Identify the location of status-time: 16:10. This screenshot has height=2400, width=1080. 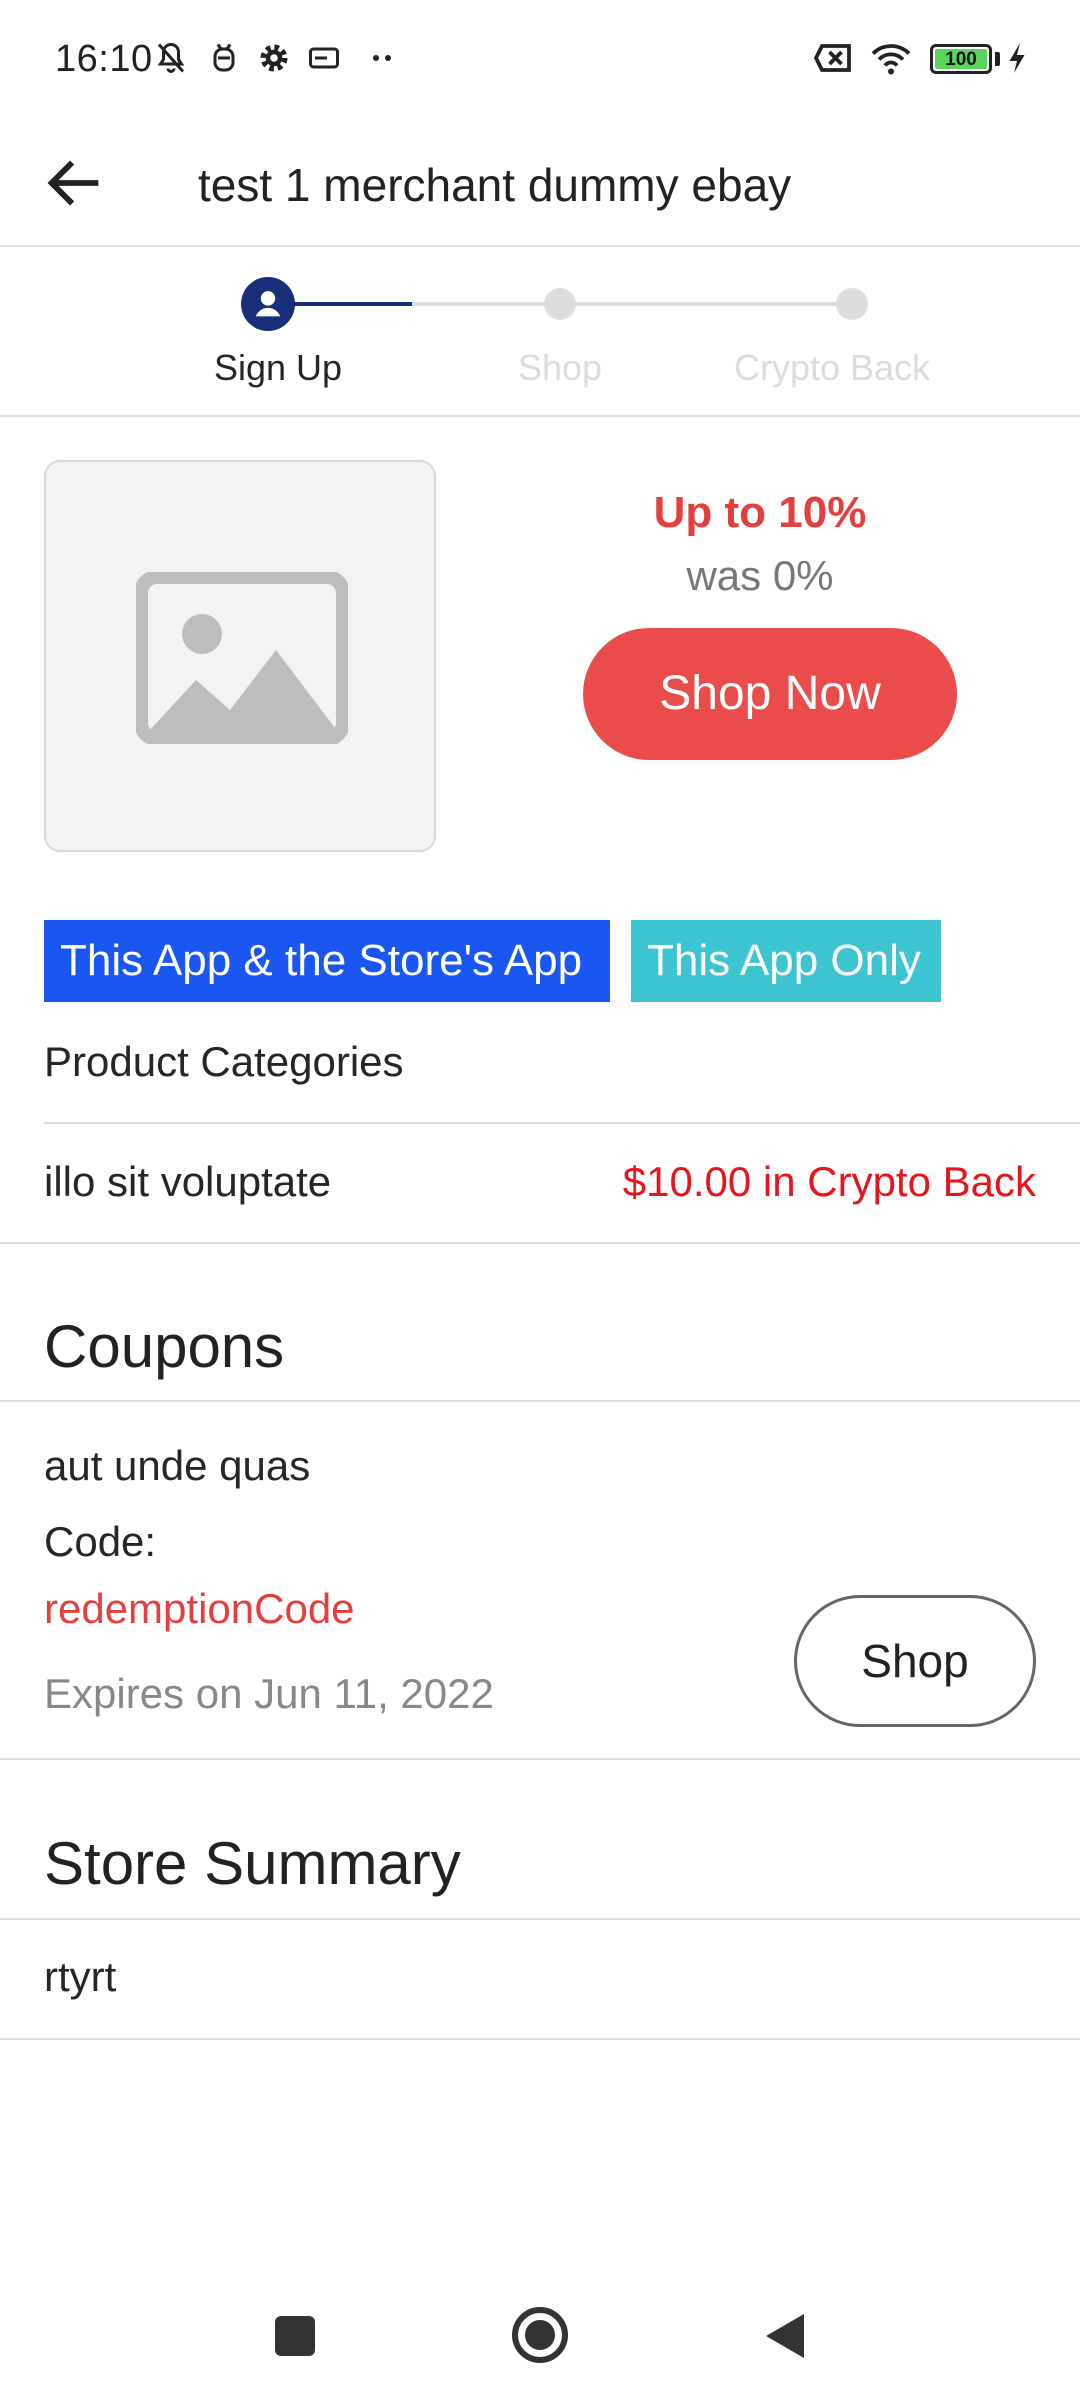
(104, 59).